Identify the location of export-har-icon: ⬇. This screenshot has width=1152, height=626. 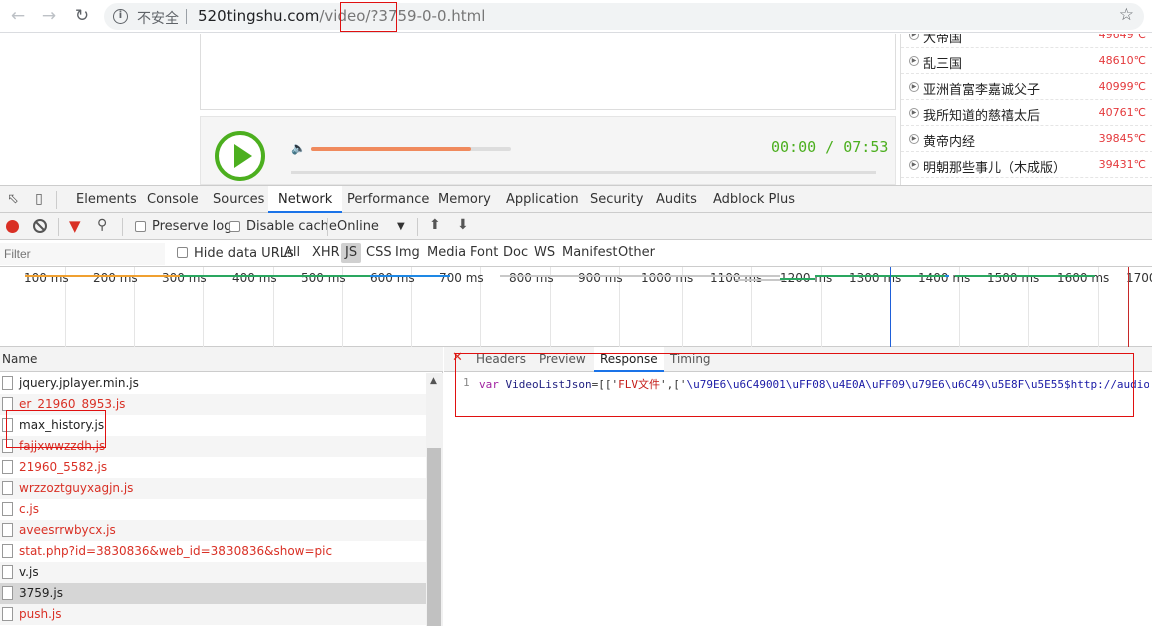
(463, 225).